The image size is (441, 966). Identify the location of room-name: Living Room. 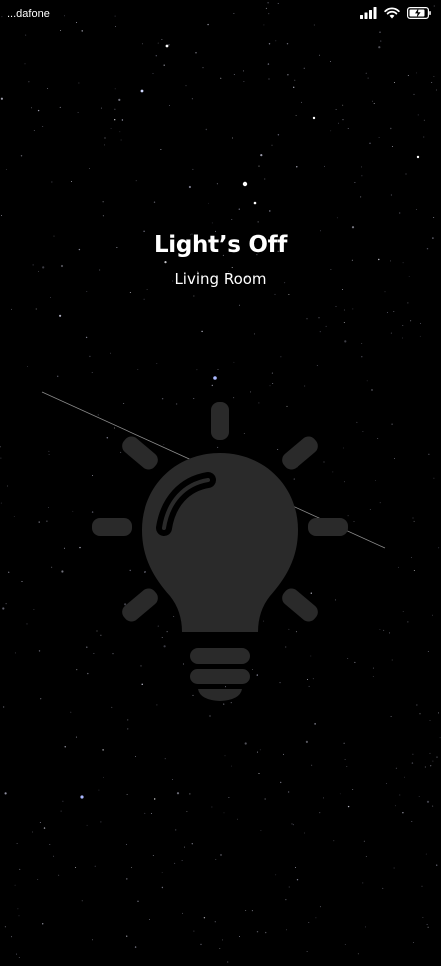
(220, 279).